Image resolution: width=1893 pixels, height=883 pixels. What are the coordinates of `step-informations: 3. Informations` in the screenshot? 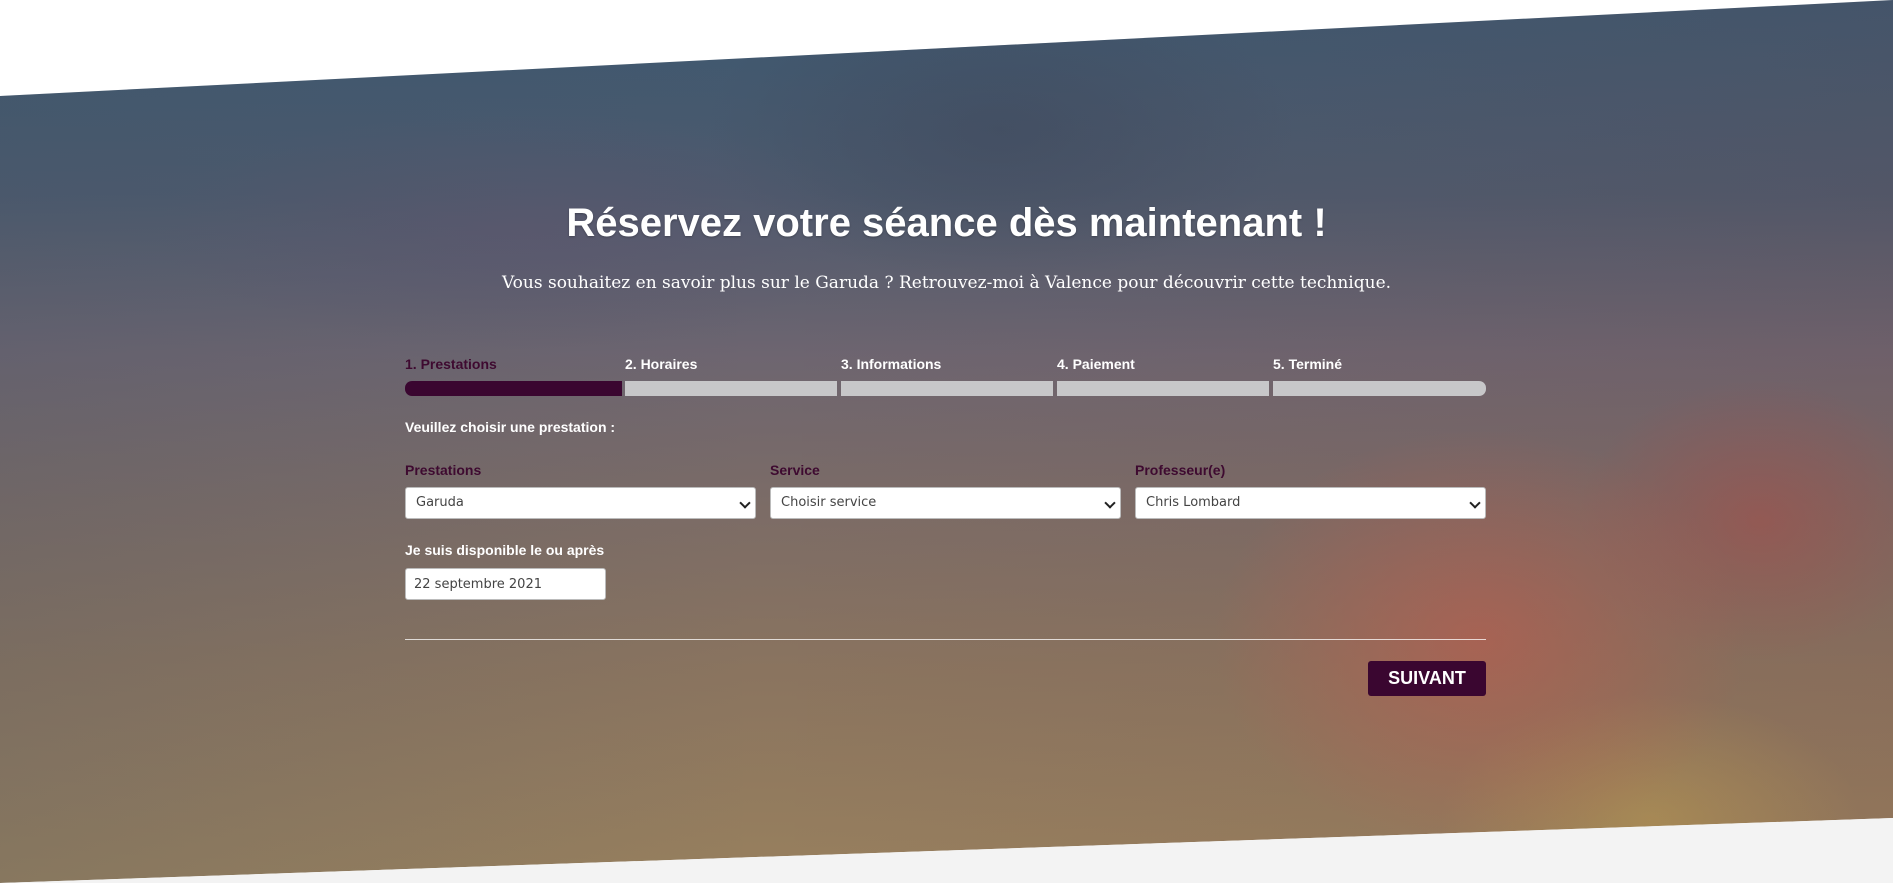 It's located at (947, 377).